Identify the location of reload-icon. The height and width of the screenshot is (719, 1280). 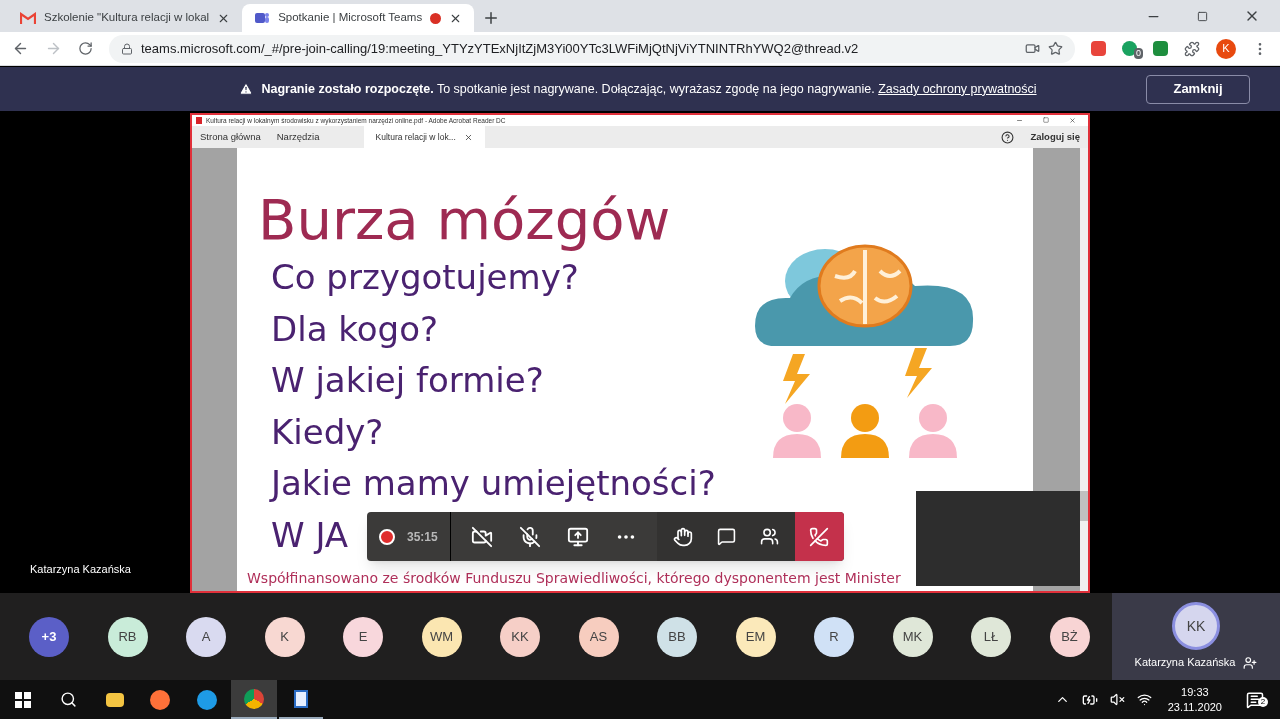
(85, 48).